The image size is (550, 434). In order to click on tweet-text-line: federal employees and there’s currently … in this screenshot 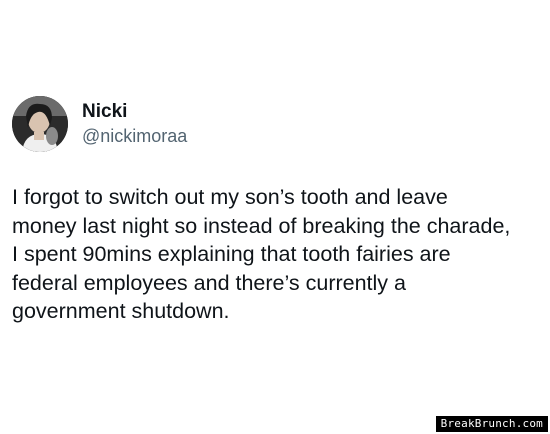, I will do `click(209, 282)`.